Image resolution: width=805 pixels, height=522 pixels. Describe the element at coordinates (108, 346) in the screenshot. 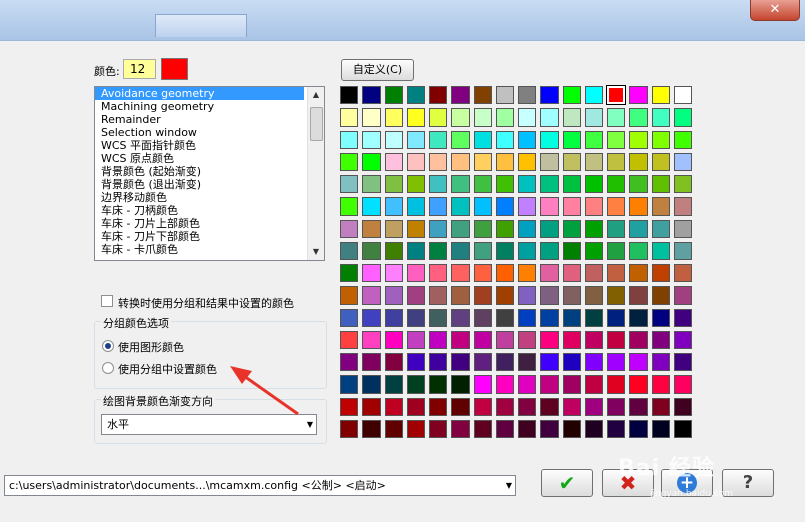

I see `radio-use-geometry-color` at that location.